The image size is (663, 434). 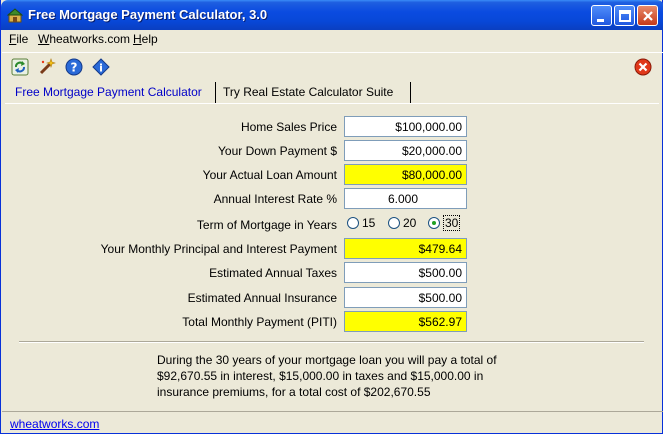 What do you see at coordinates (405, 126) in the screenshot?
I see `home-sales-price-input: $100,000.00` at bounding box center [405, 126].